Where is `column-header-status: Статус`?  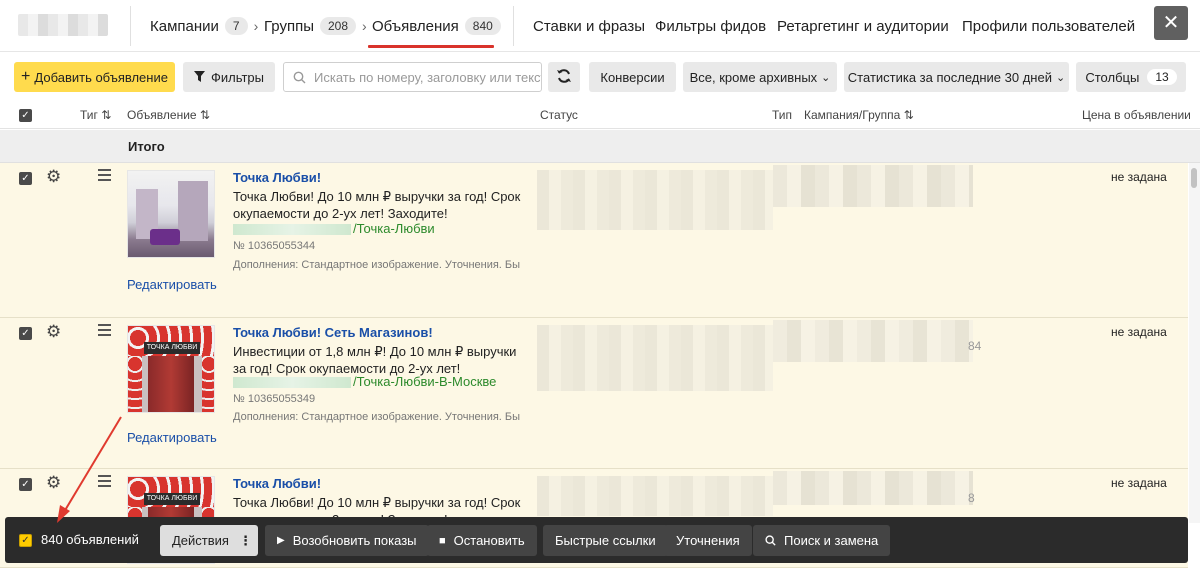
column-header-status: Статус is located at coordinates (559, 115).